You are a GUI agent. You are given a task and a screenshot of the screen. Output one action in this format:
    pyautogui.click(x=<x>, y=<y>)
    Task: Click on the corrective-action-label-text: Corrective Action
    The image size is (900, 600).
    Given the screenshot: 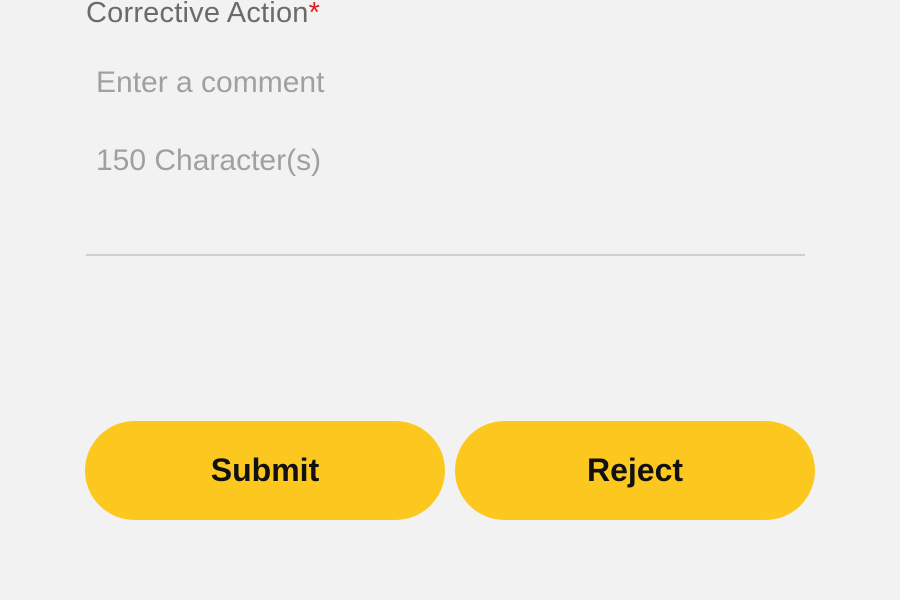 What is the action you would take?
    pyautogui.click(x=197, y=14)
    